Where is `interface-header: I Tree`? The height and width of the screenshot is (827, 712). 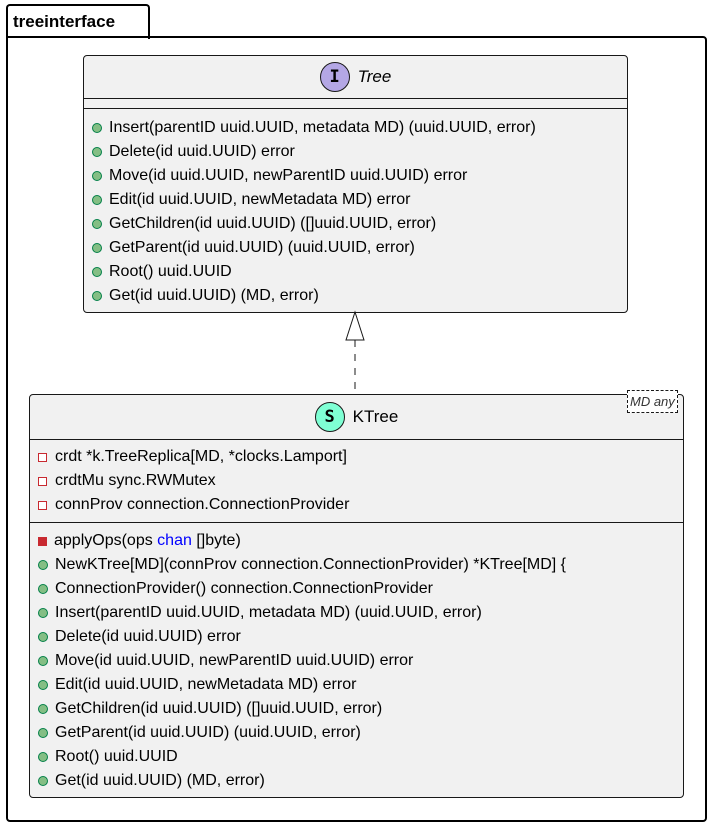
interface-header: I Tree is located at coordinates (355, 77).